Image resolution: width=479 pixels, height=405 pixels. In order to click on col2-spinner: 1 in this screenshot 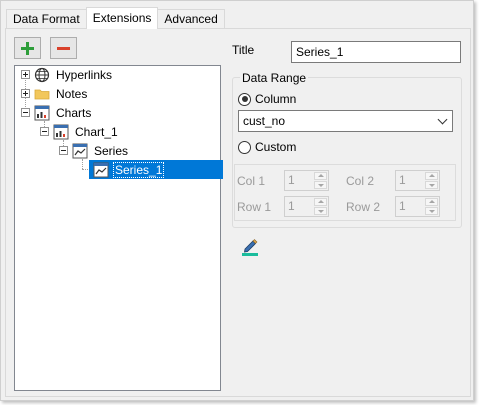, I will do `click(417, 180)`.